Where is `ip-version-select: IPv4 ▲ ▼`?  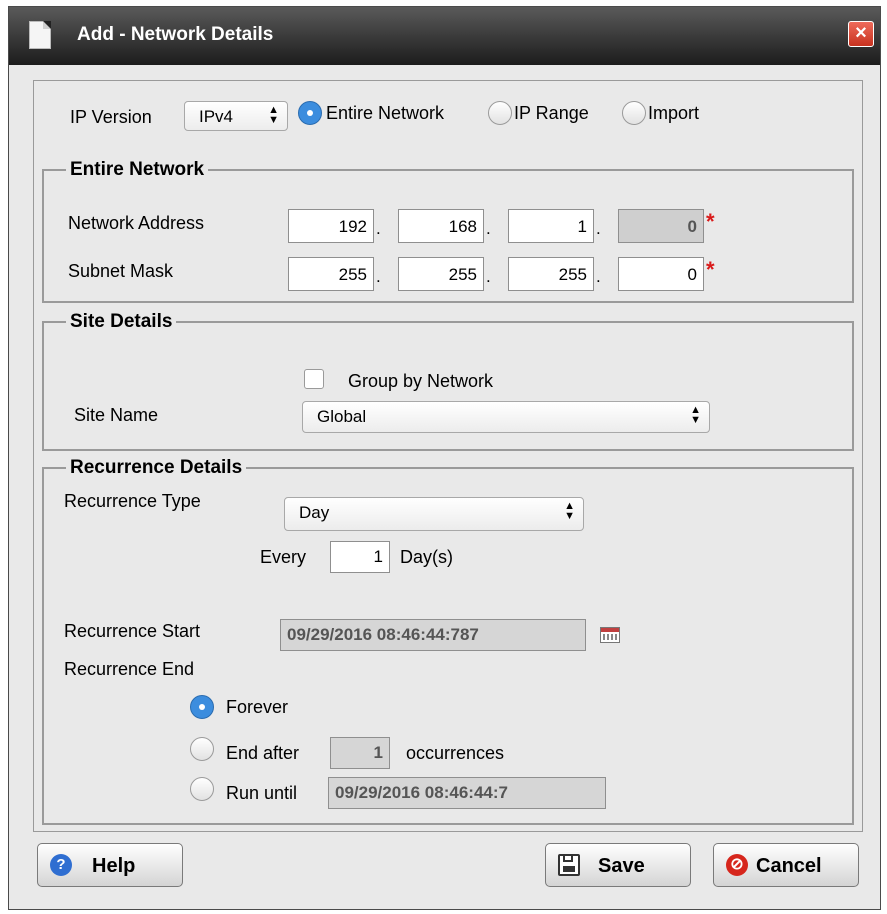
ip-version-select: IPv4 ▲ ▼ is located at coordinates (236, 116).